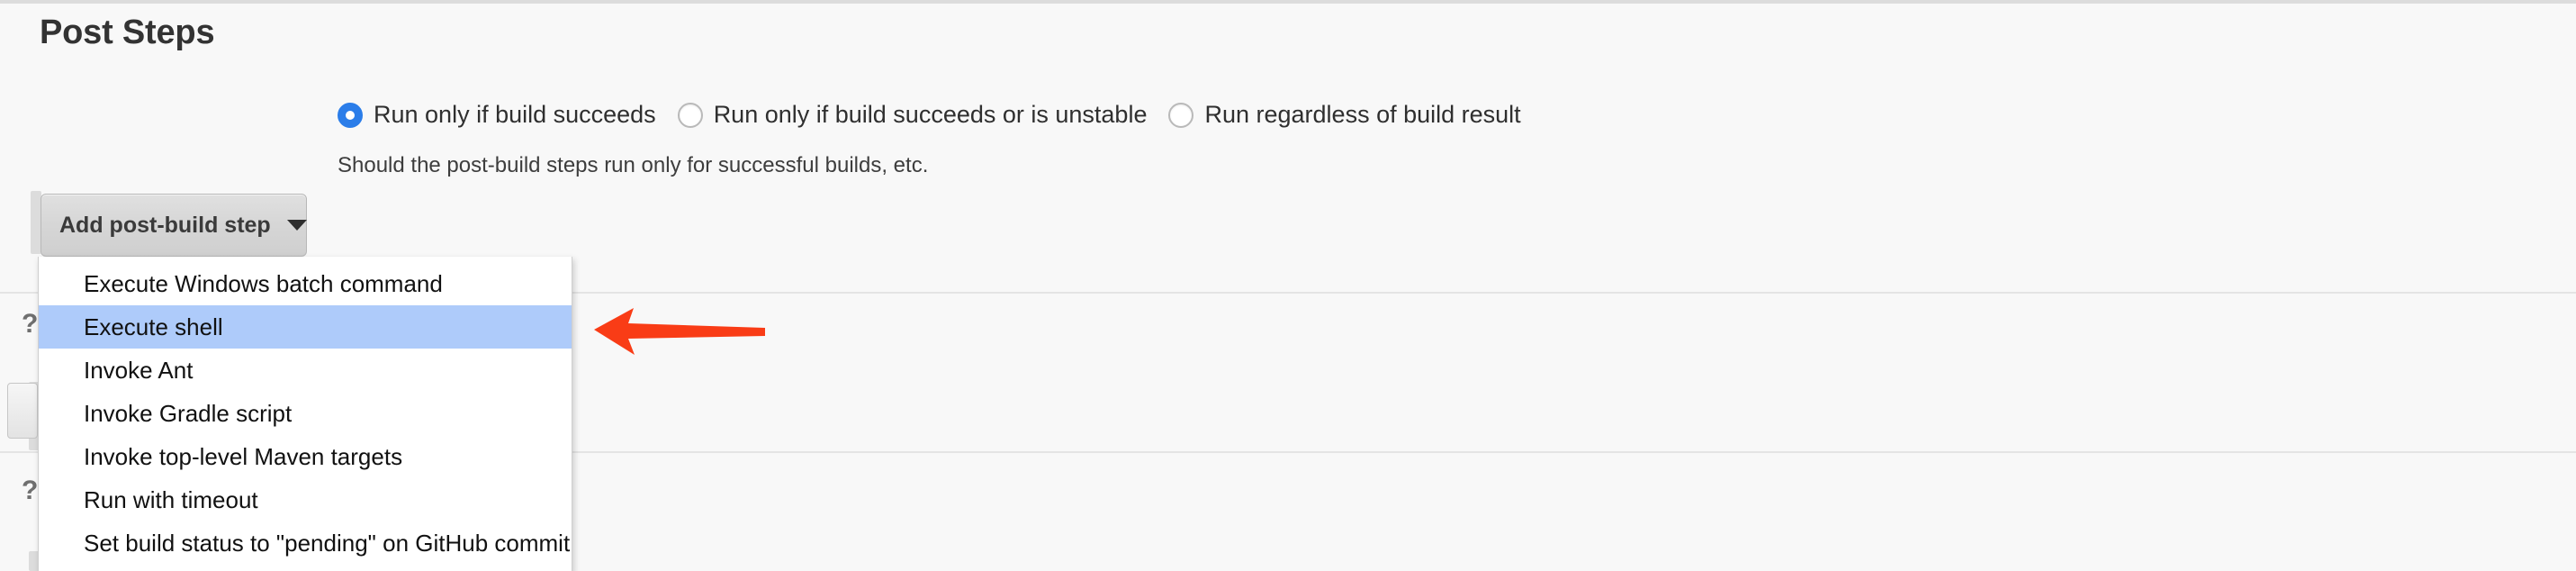 Image resolution: width=2576 pixels, height=571 pixels. What do you see at coordinates (22, 411) in the screenshot?
I see `background-button` at bounding box center [22, 411].